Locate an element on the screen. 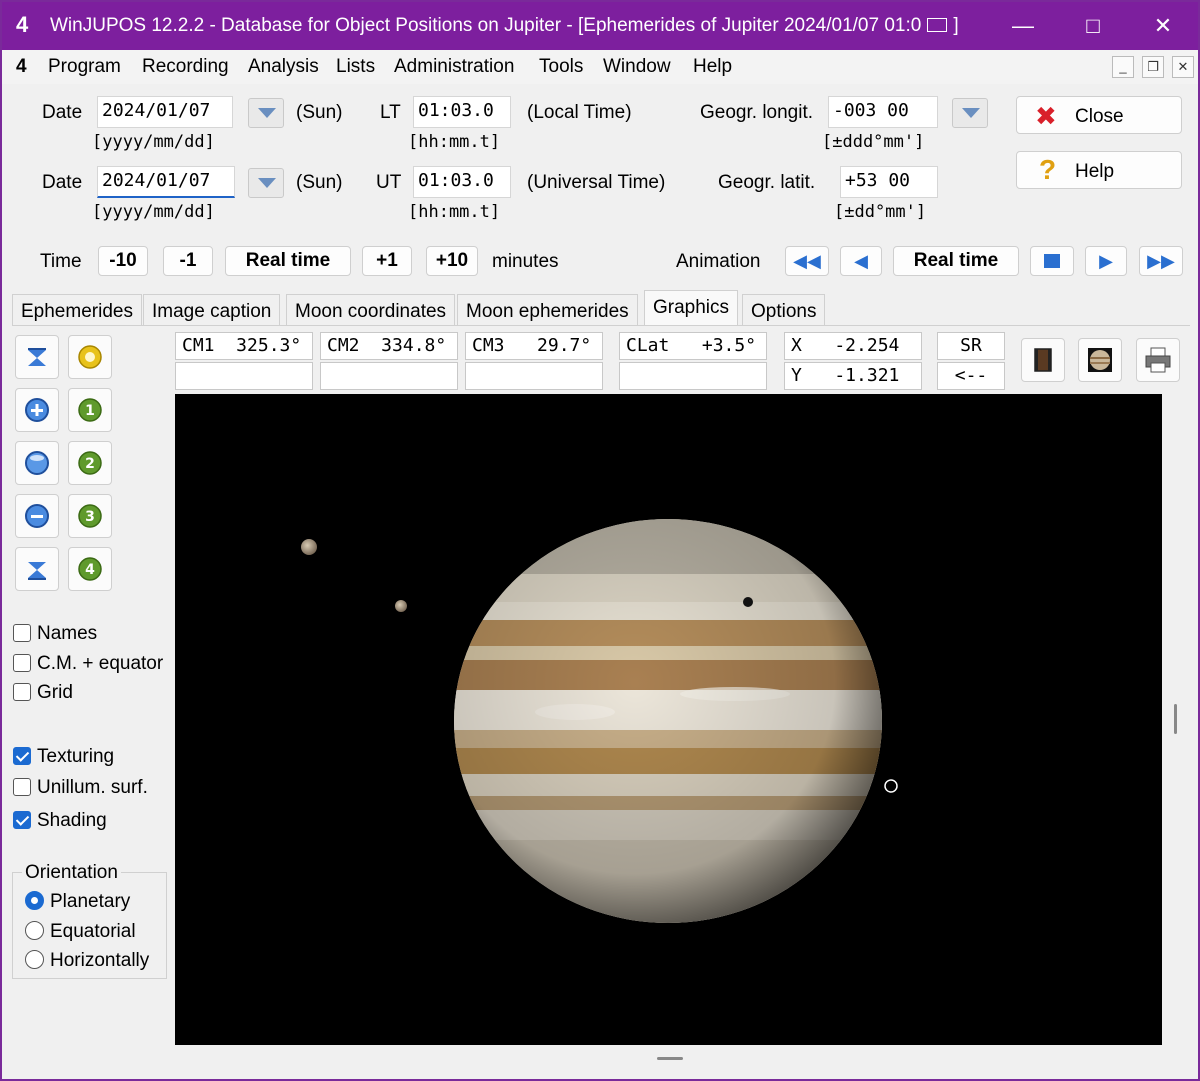  longit-dropdown is located at coordinates (970, 113).